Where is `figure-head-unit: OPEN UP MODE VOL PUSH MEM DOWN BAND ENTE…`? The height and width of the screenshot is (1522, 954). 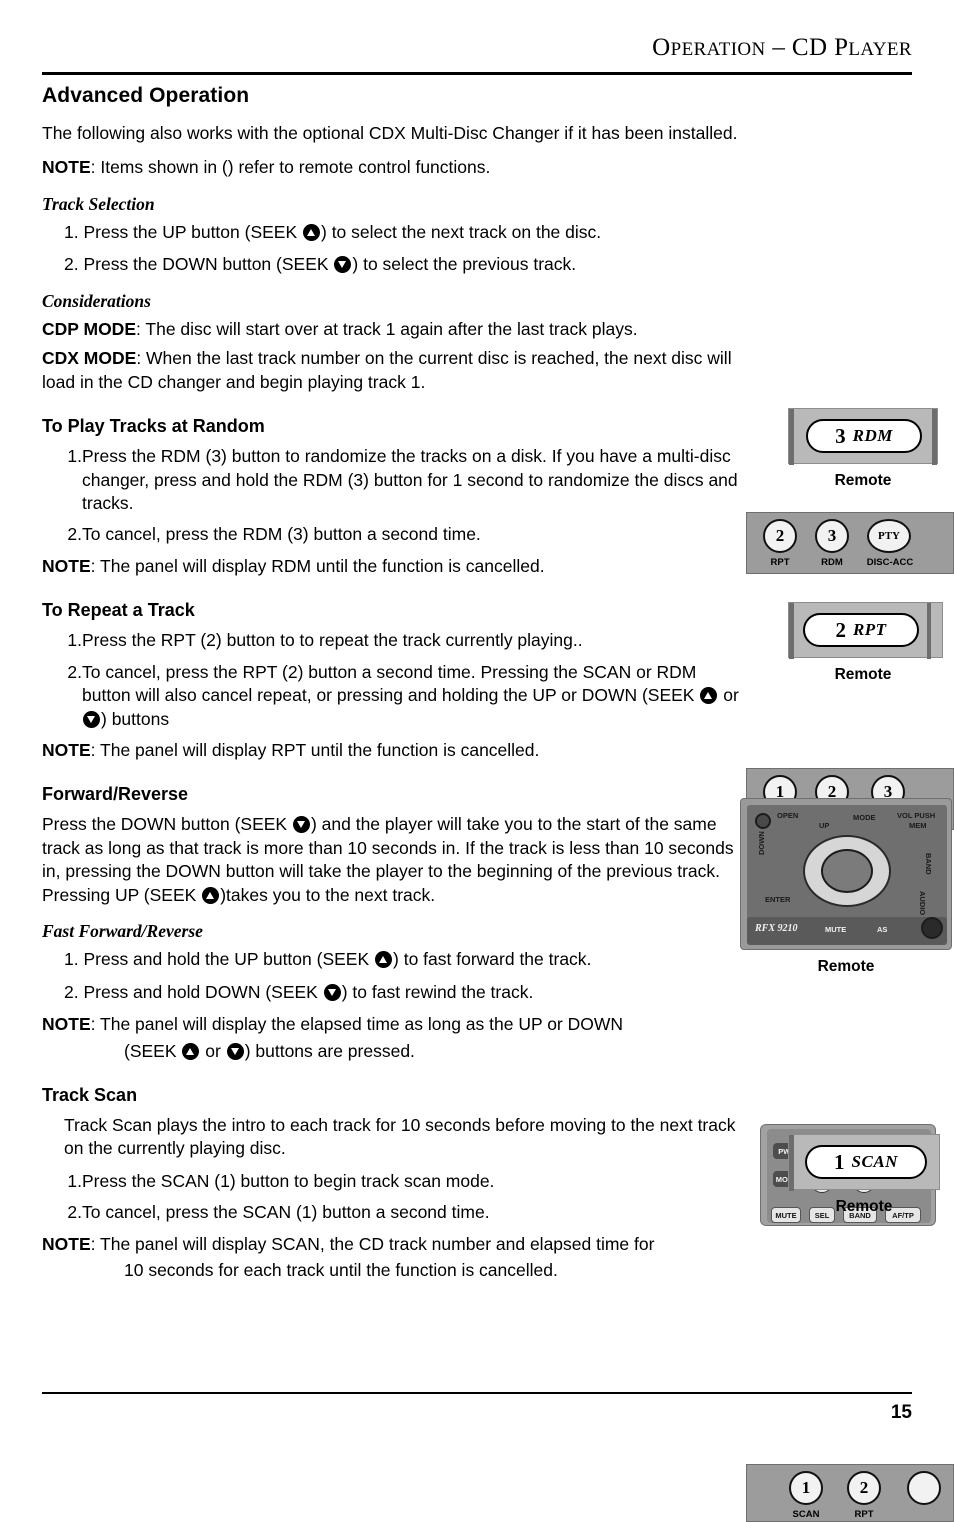 figure-head-unit: OPEN UP MODE VOL PUSH MEM DOWN BAND ENTE… is located at coordinates (846, 887).